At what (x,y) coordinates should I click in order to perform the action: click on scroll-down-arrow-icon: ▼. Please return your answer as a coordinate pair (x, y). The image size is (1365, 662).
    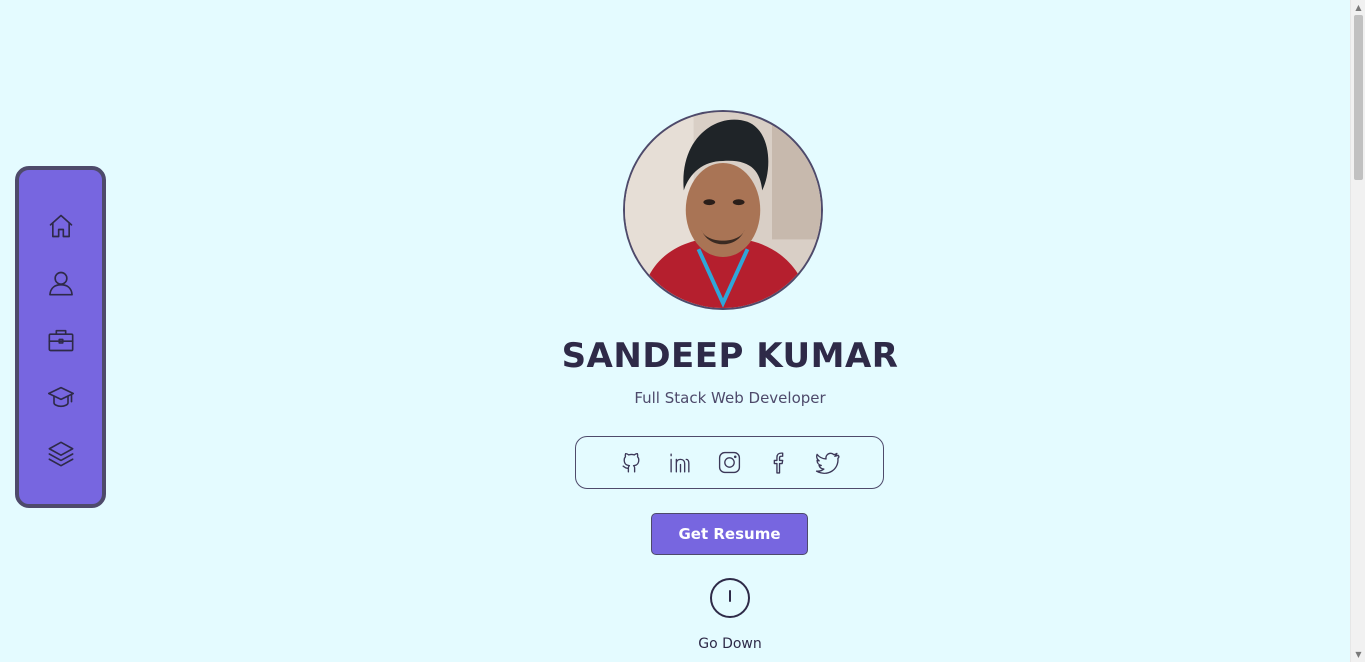
    Looking at the image, I should click on (1358, 654).